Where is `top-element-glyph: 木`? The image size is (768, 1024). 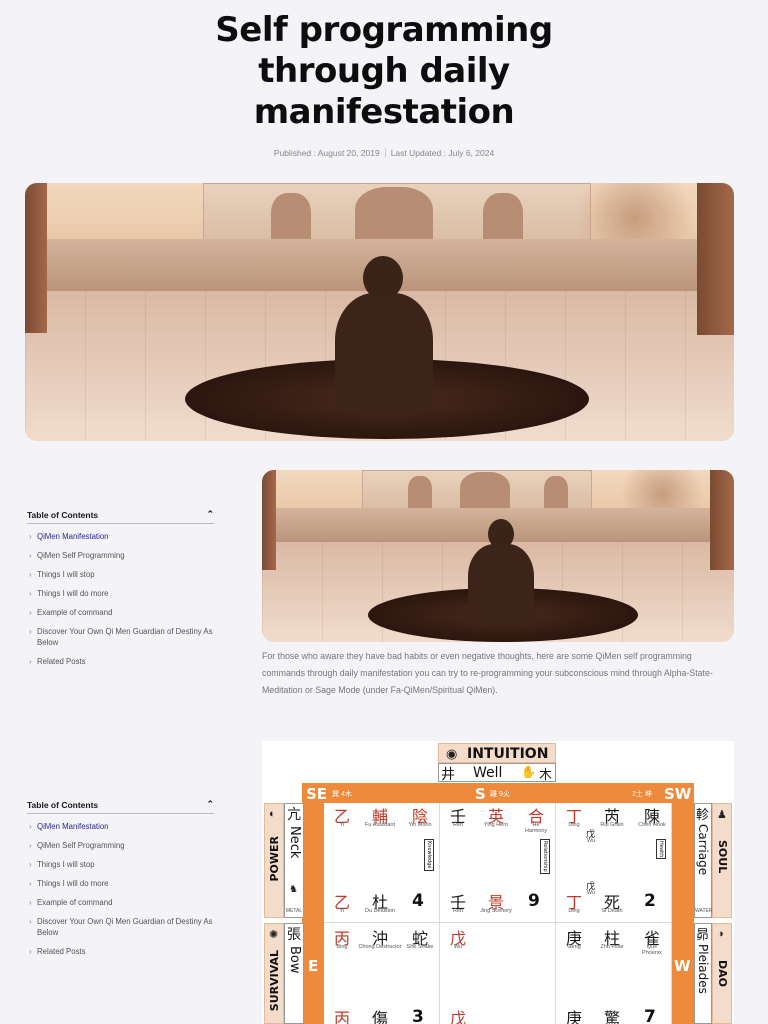 top-element-glyph: 木 is located at coordinates (546, 775).